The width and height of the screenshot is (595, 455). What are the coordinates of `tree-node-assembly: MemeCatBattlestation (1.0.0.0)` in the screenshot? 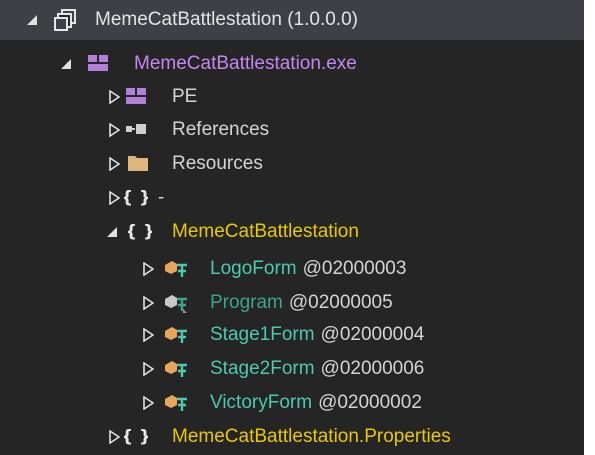 It's located at (292, 20).